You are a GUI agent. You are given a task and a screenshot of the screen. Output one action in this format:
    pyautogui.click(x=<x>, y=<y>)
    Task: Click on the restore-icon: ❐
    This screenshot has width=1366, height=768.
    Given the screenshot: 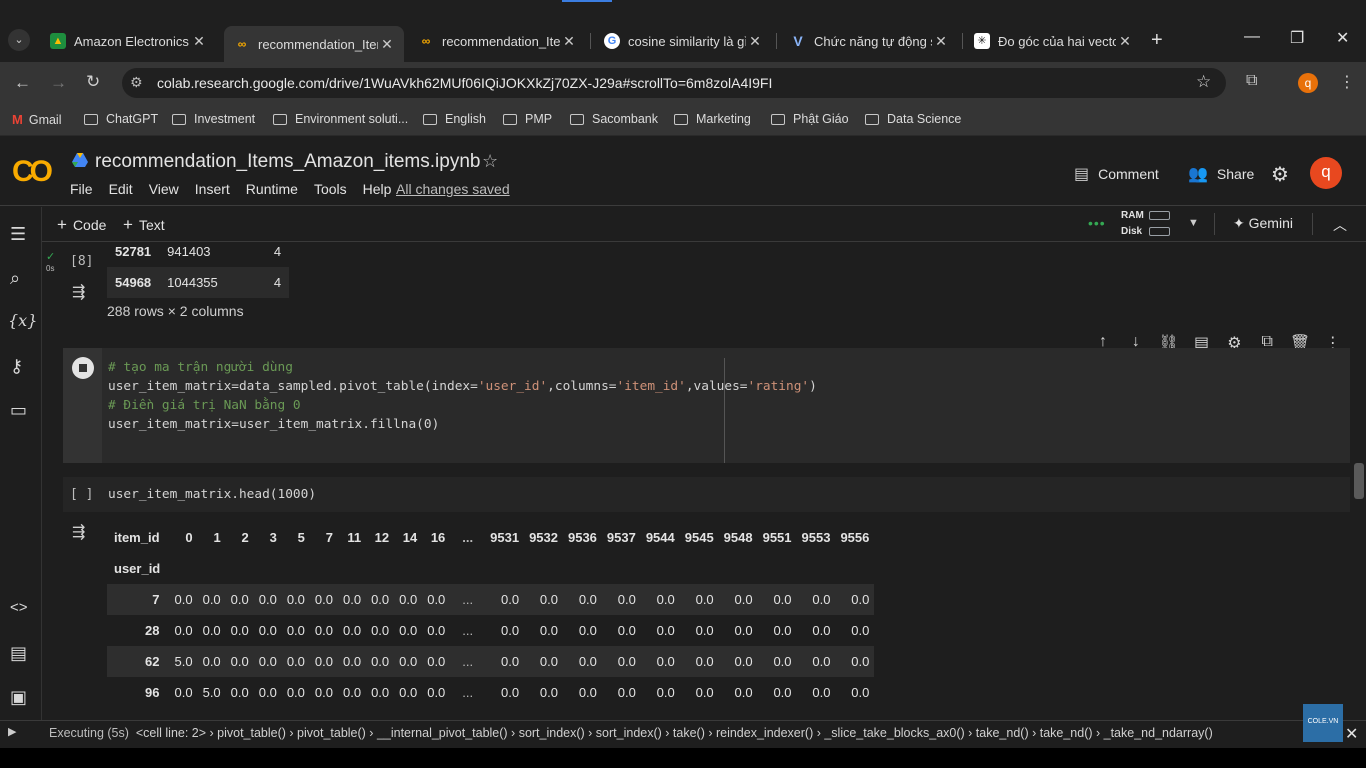 What is the action you would take?
    pyautogui.click(x=1297, y=38)
    